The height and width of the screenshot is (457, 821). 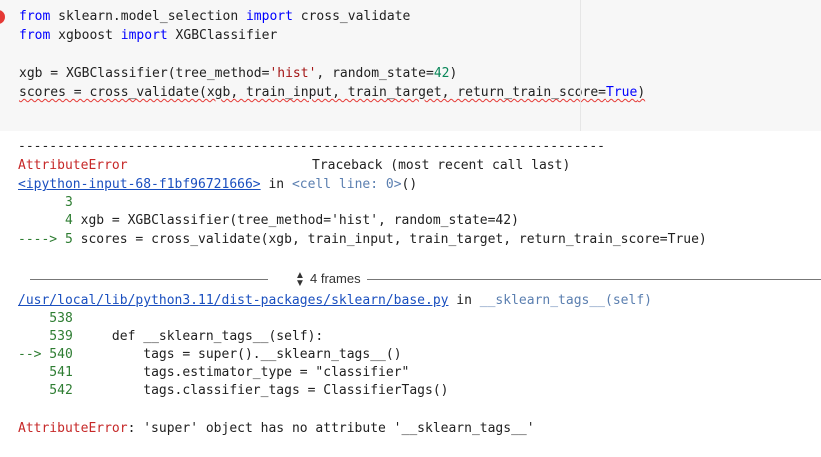 I want to click on chevron-up-down-icon: ▲ ▼, so click(x=300, y=279).